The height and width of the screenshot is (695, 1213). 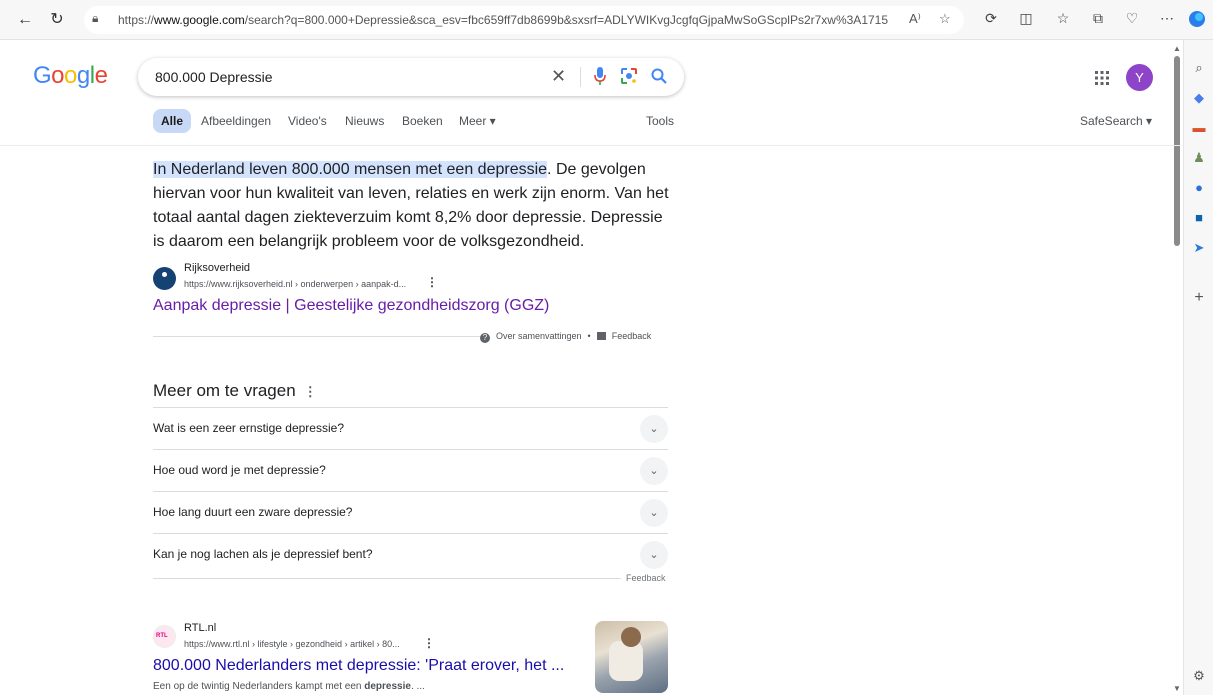 I want to click on favorite-star-icon: ☆, so click(x=945, y=19).